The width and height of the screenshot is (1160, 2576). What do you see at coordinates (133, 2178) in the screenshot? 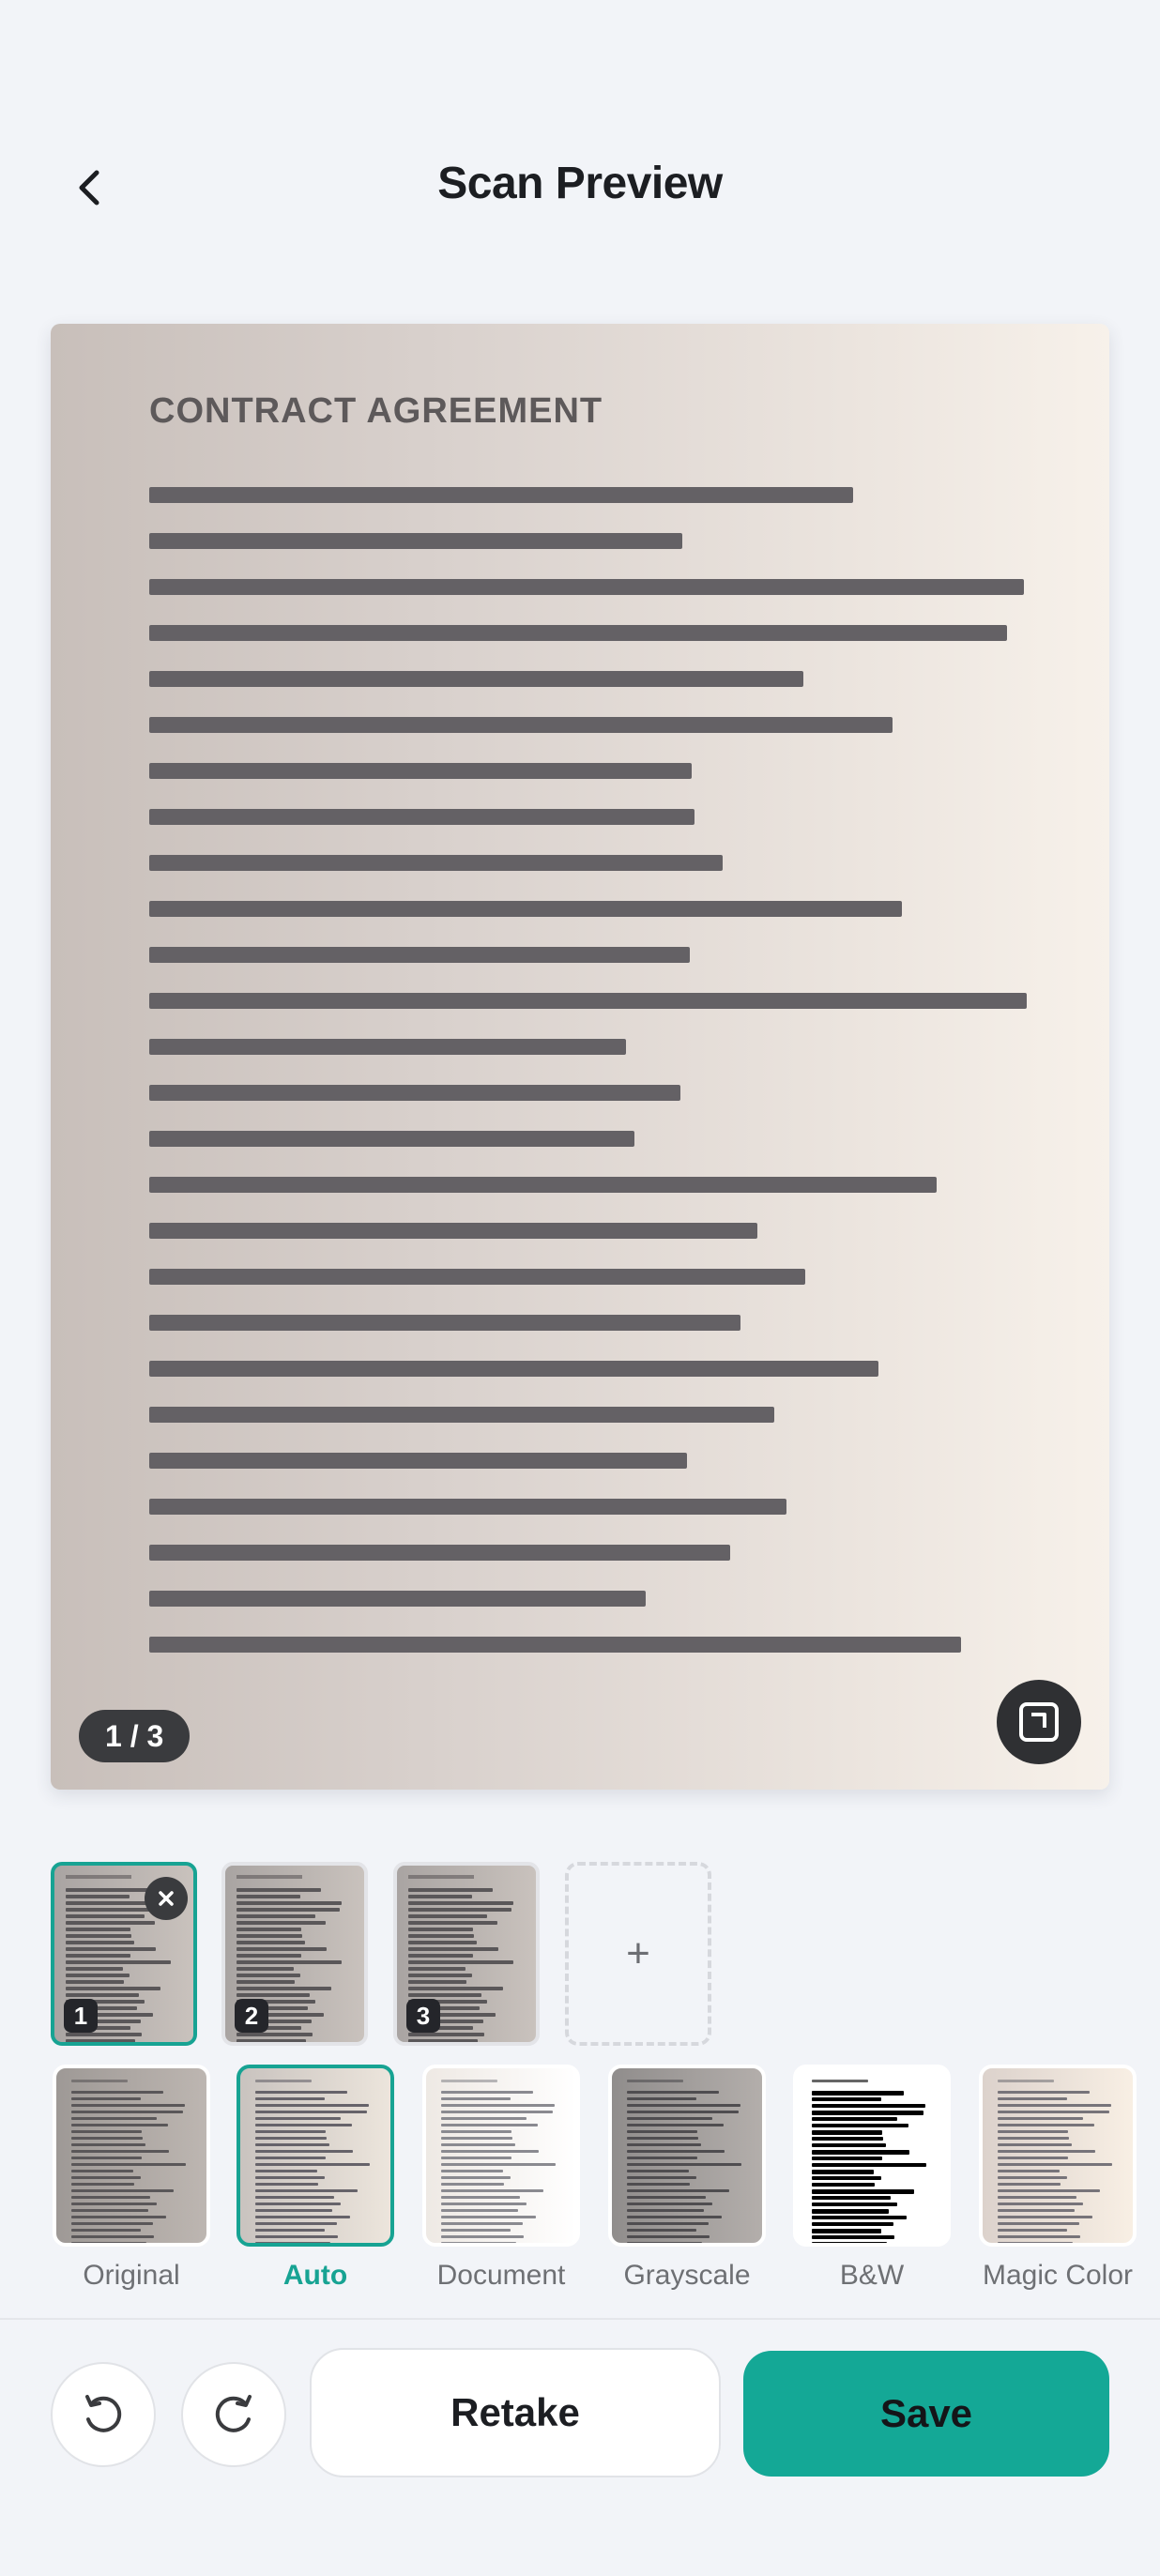
I see `filter-original: Original` at bounding box center [133, 2178].